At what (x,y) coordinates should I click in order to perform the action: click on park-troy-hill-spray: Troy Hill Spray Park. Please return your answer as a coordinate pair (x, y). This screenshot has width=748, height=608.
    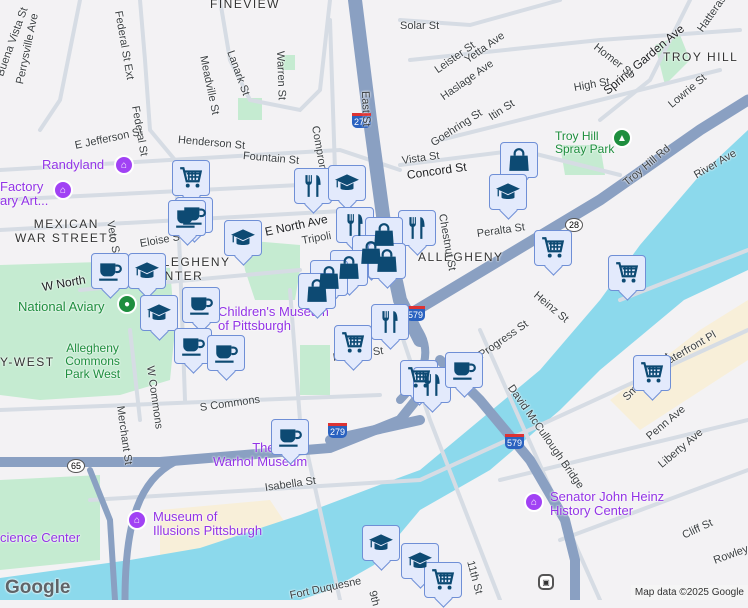
    Looking at the image, I should click on (584, 143).